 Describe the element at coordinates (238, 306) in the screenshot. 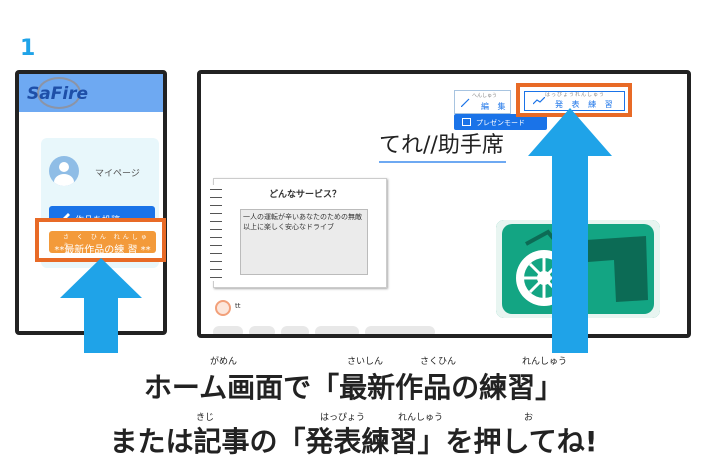

I see `author-name: tt` at that location.